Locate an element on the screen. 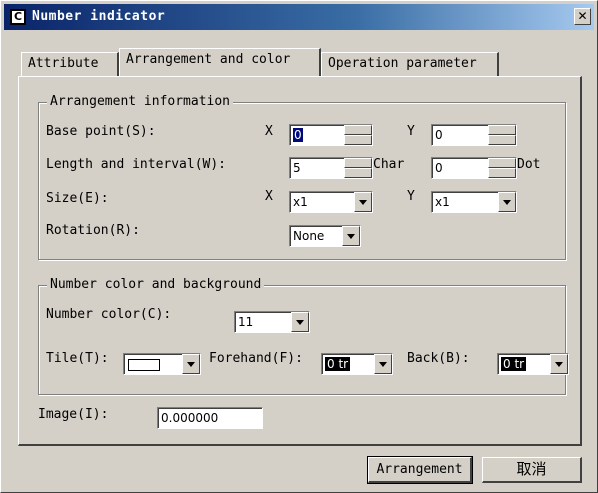 The height and width of the screenshot is (493, 598). interval-field: 0 is located at coordinates (474, 168).